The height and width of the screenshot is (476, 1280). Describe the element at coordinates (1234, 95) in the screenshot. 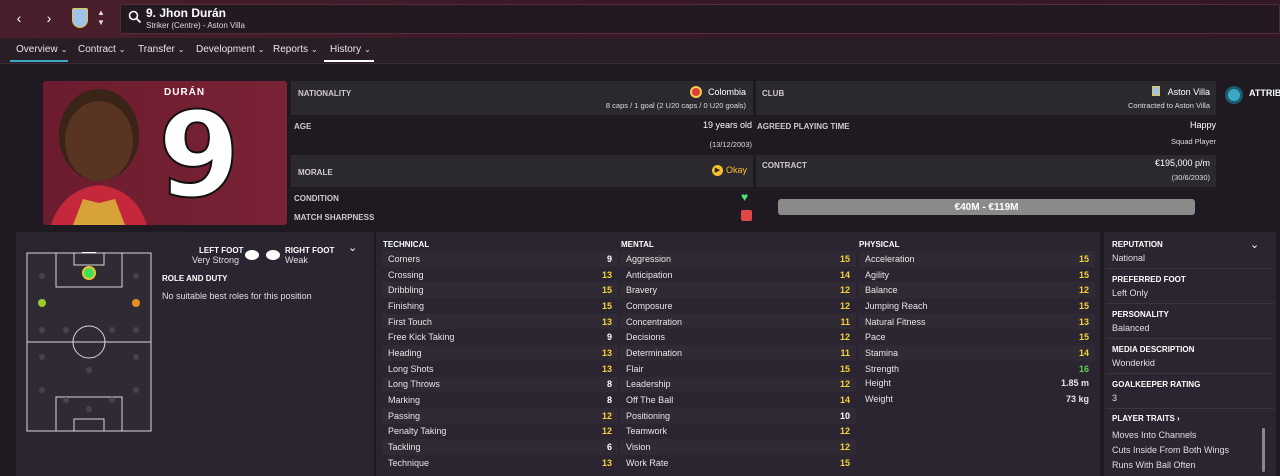

I see `attributes-icon` at that location.